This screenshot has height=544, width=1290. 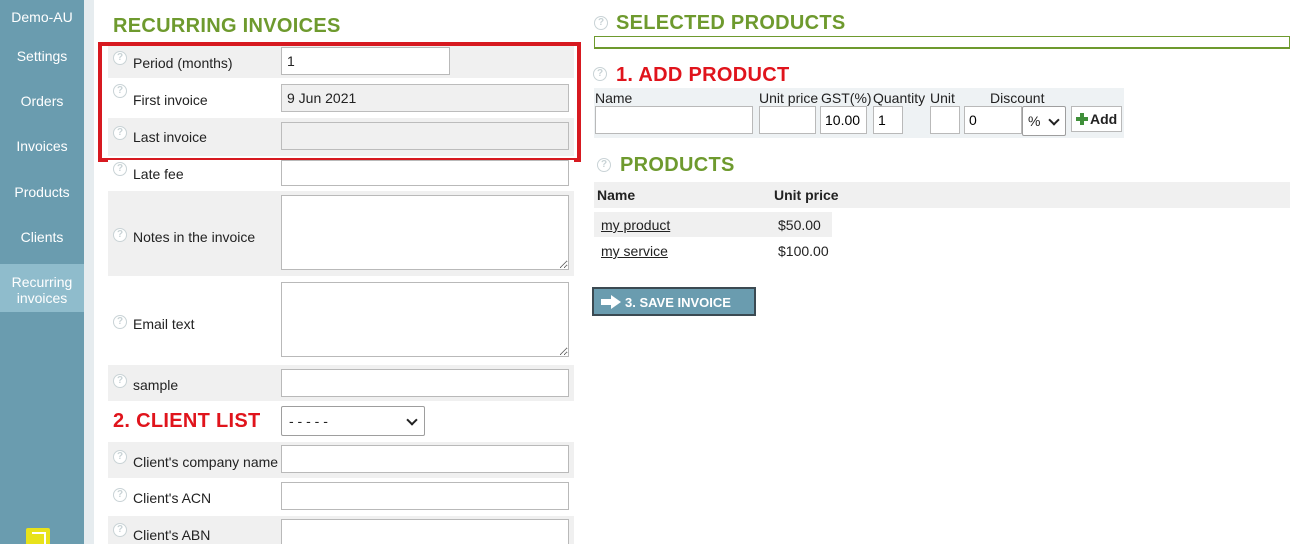 What do you see at coordinates (674, 120) in the screenshot?
I see `add-name-input` at bounding box center [674, 120].